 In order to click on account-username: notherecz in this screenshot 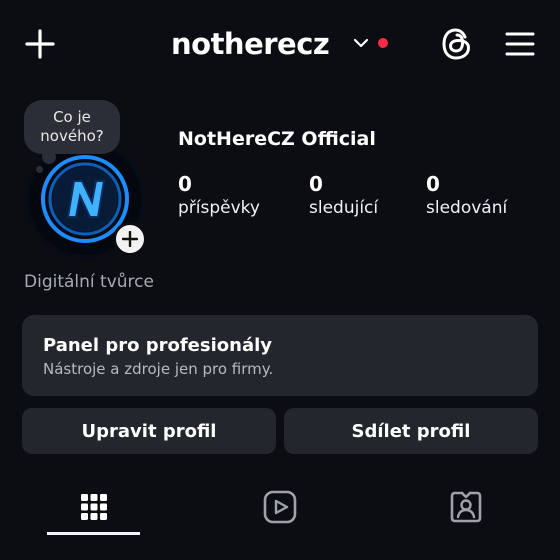, I will do `click(250, 44)`.